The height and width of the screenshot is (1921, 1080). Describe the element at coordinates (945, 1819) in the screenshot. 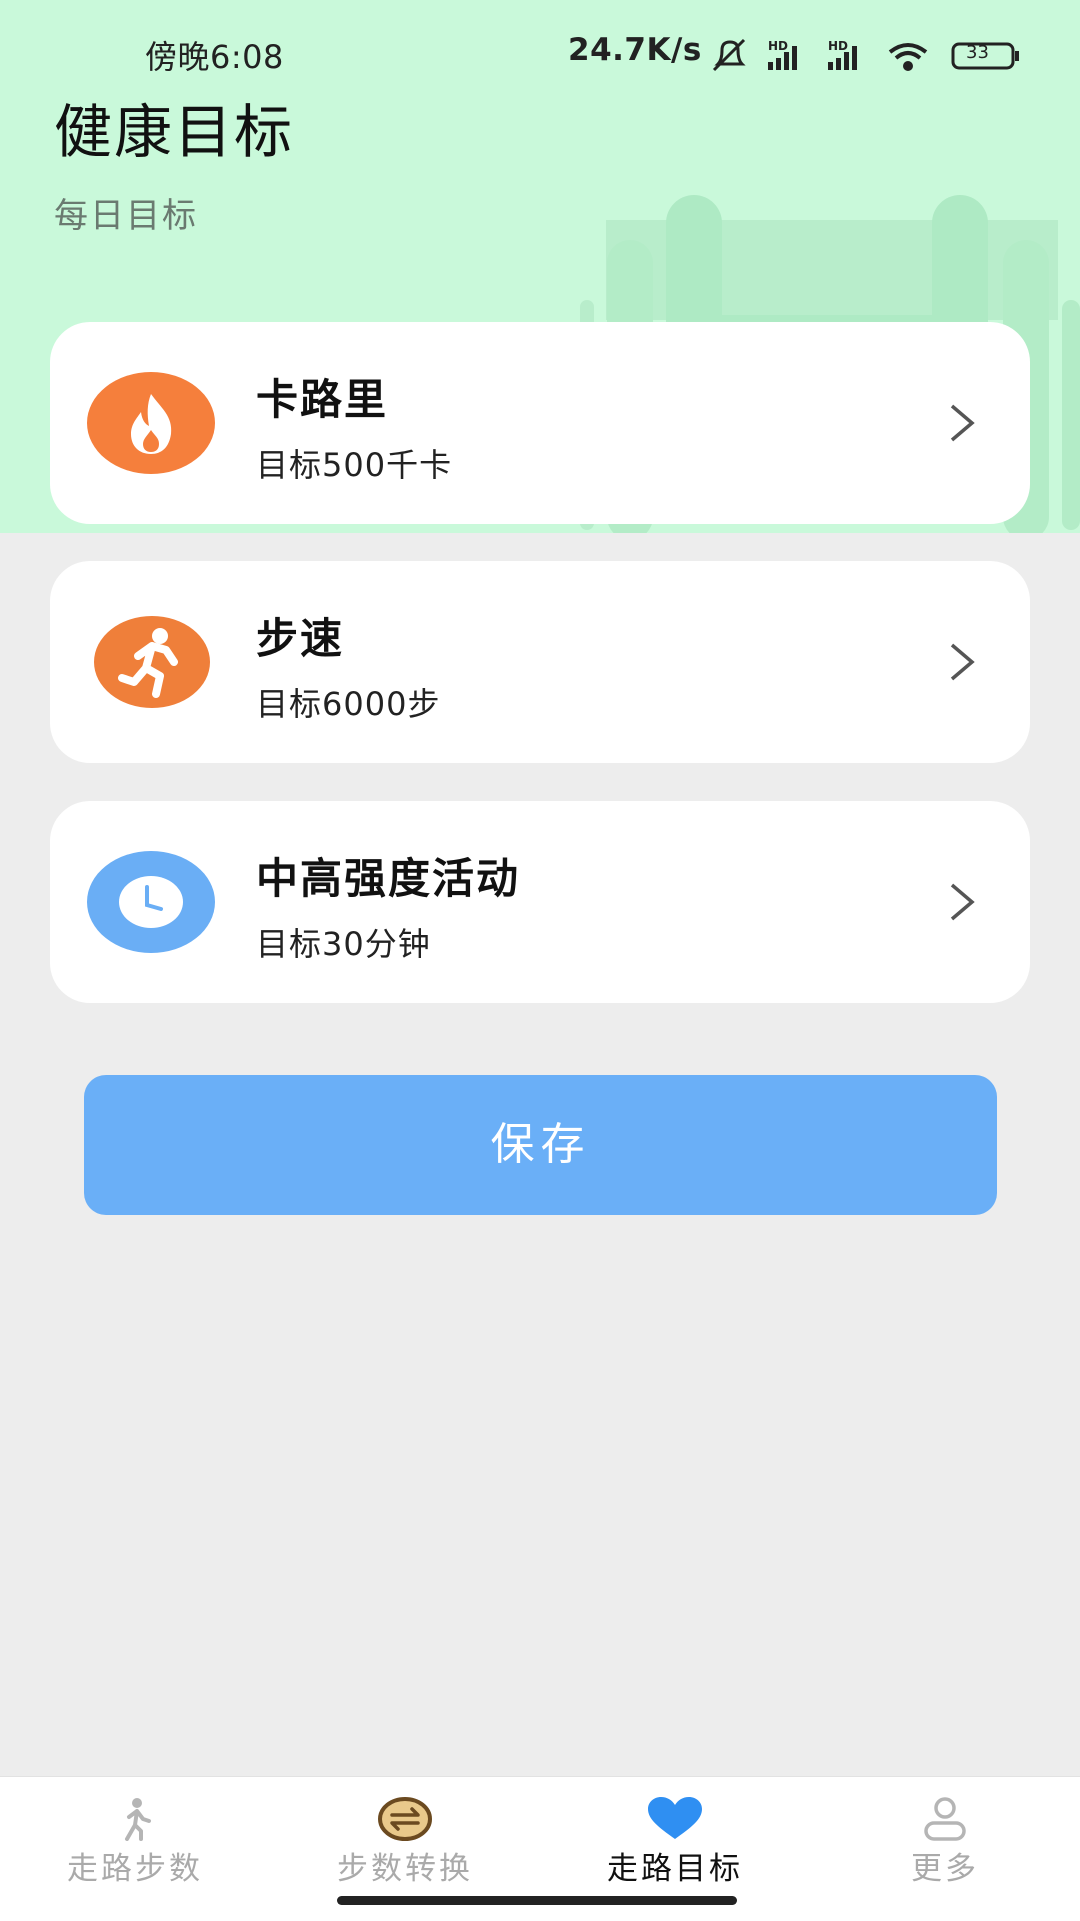

I see `user-icon` at that location.